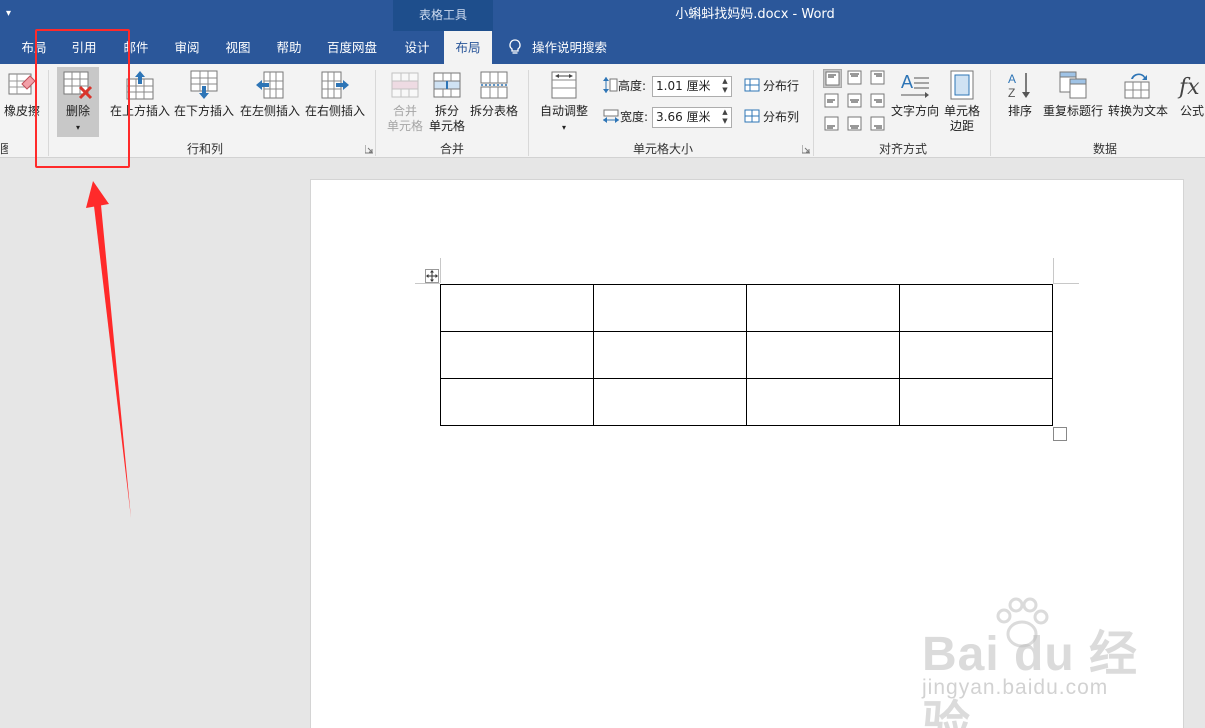 Image resolution: width=1205 pixels, height=728 pixels. I want to click on column-width-icon, so click(611, 116).